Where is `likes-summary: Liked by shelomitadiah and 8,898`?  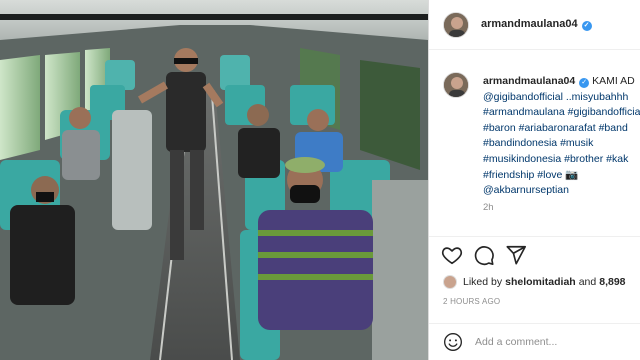
likes-summary: Liked by shelomitadiah and 8,898 is located at coordinates (536, 282).